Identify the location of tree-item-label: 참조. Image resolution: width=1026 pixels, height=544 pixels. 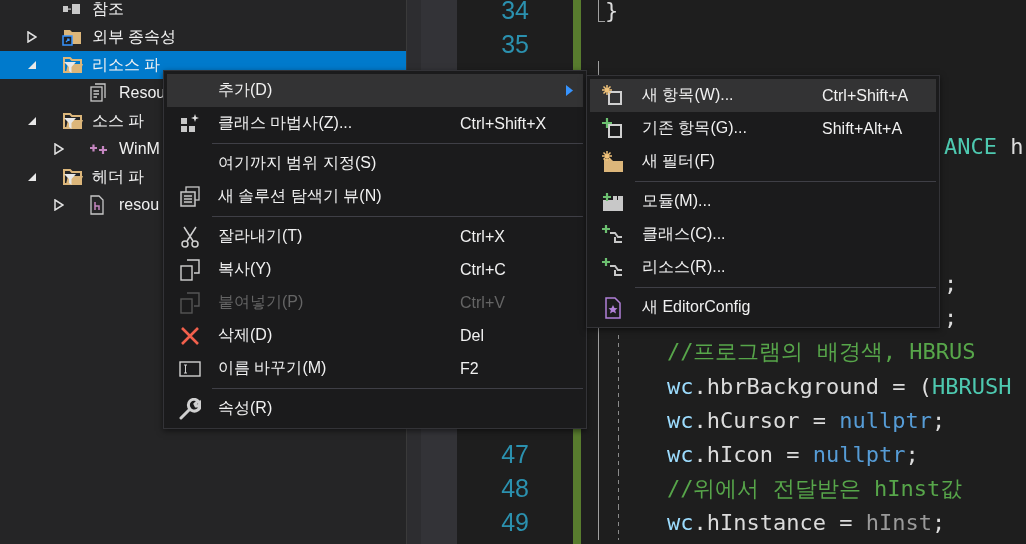
(108, 9).